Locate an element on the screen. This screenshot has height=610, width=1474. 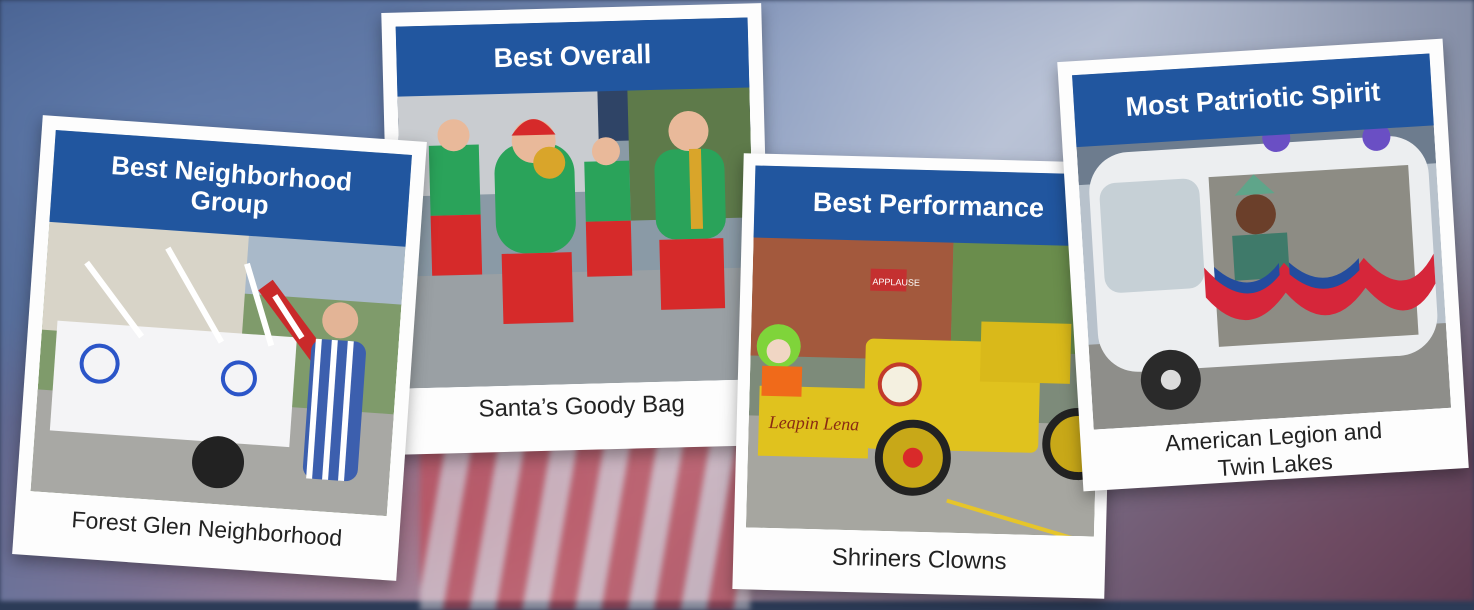
award-title: Best Performance is located at coordinates (928, 205).